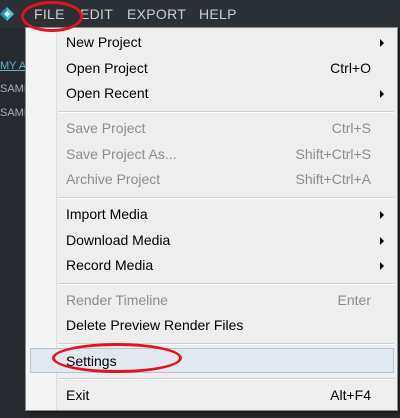 Image resolution: width=400 pixels, height=418 pixels. What do you see at coordinates (110, 265) in the screenshot?
I see `menu-item-label: Record Media` at bounding box center [110, 265].